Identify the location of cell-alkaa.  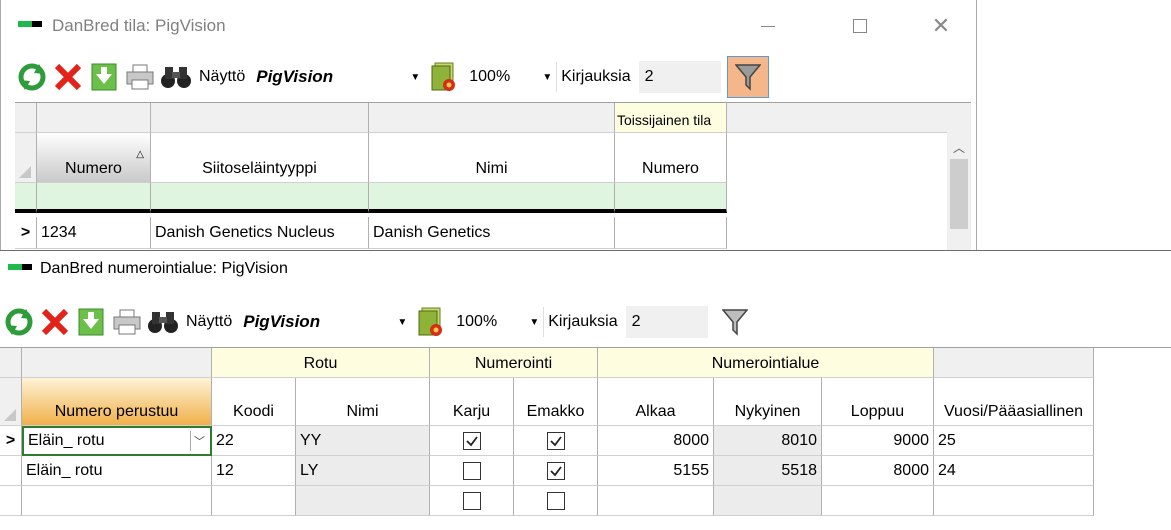
(656, 501).